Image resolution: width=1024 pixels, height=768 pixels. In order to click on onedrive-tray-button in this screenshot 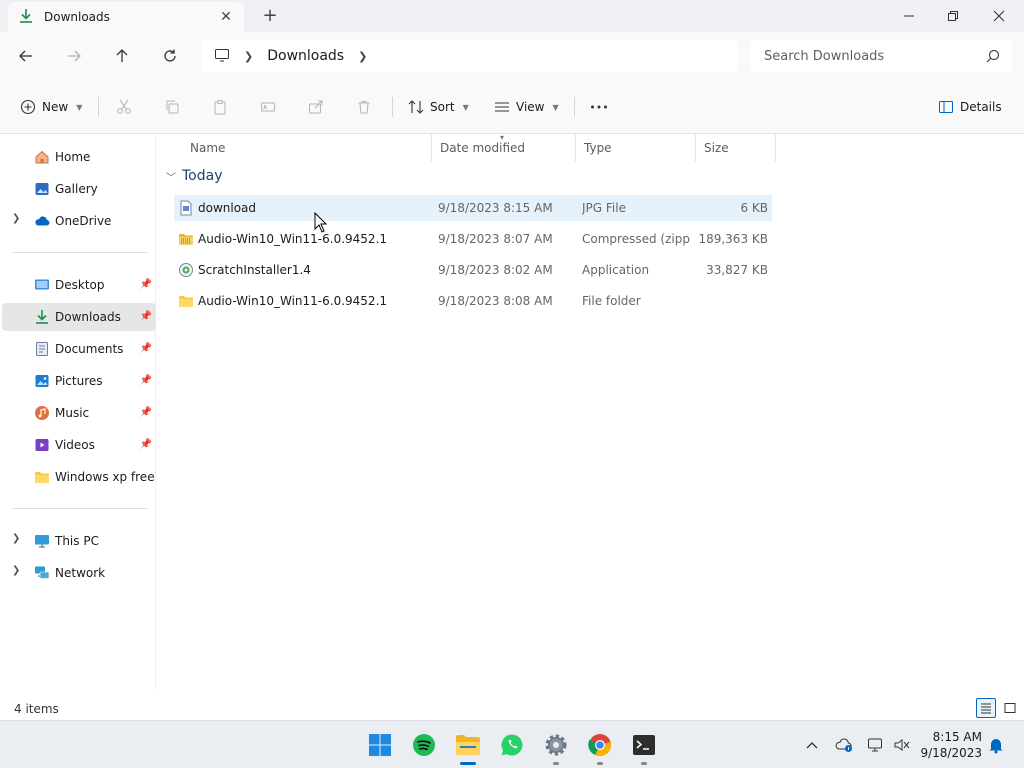, I will do `click(844, 745)`.